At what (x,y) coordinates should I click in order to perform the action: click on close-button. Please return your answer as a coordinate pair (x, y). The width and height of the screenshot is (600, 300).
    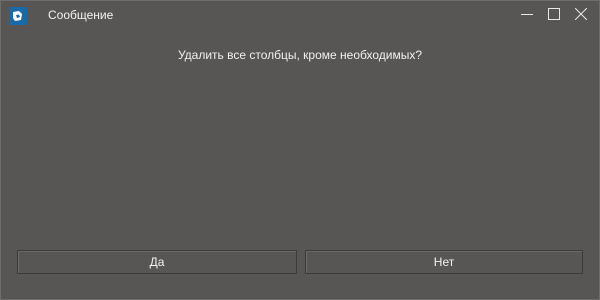
    Looking at the image, I should click on (581, 16).